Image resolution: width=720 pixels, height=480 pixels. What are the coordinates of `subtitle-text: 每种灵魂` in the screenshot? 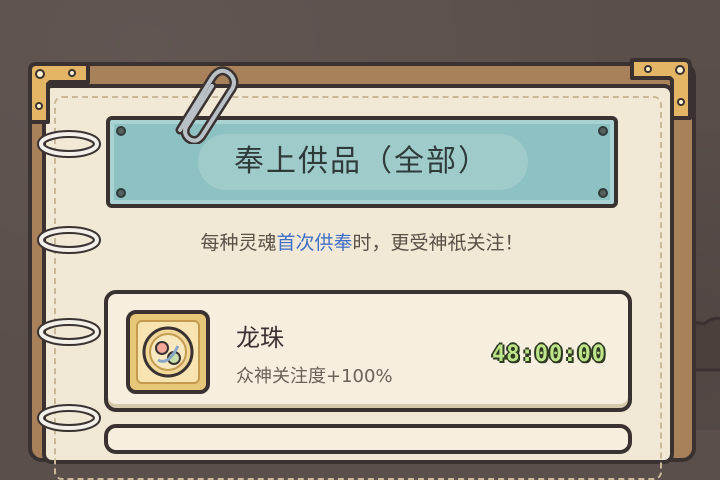 It's located at (238, 243).